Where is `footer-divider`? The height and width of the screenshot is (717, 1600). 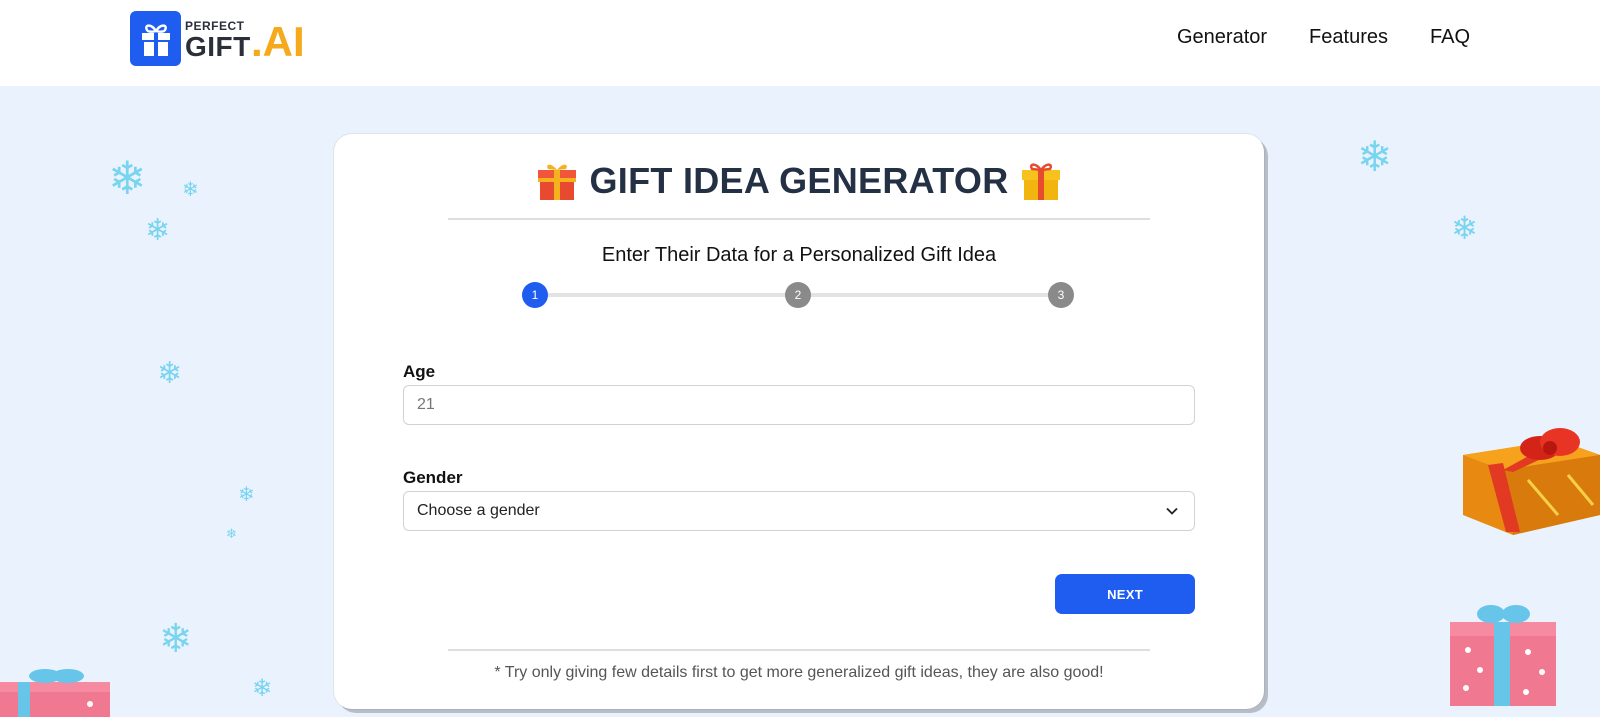 footer-divider is located at coordinates (799, 650).